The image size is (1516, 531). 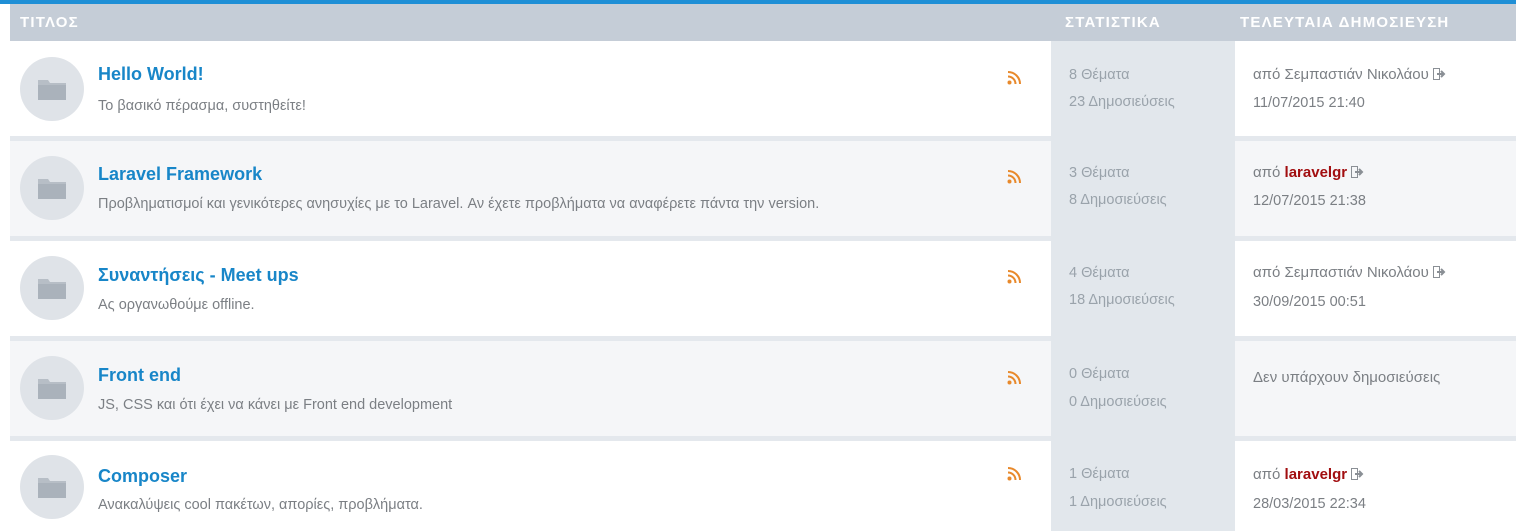 What do you see at coordinates (1345, 22) in the screenshot?
I see `header-last-post: ΤΕΛΕΥΤΑΙΑ ΔΗΜΟΣΙΕΥΣΗ` at bounding box center [1345, 22].